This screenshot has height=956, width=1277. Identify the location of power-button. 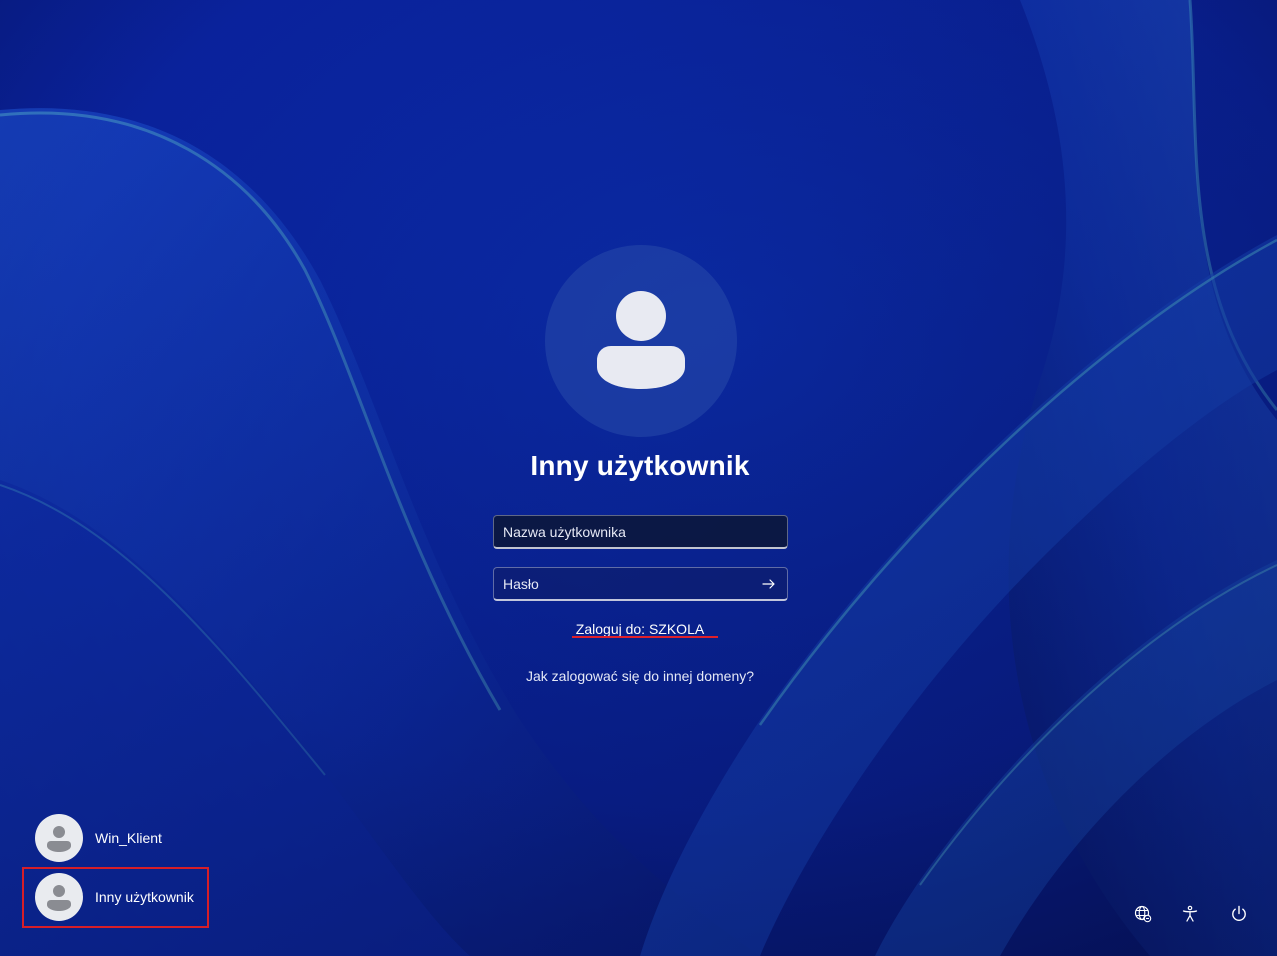
(1239, 914).